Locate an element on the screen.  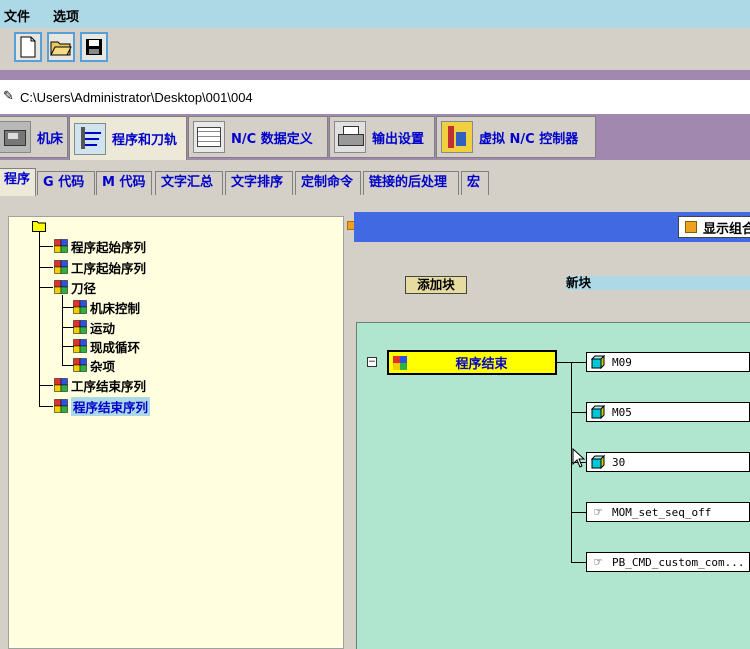
checkbox-icon is located at coordinates (691, 227).